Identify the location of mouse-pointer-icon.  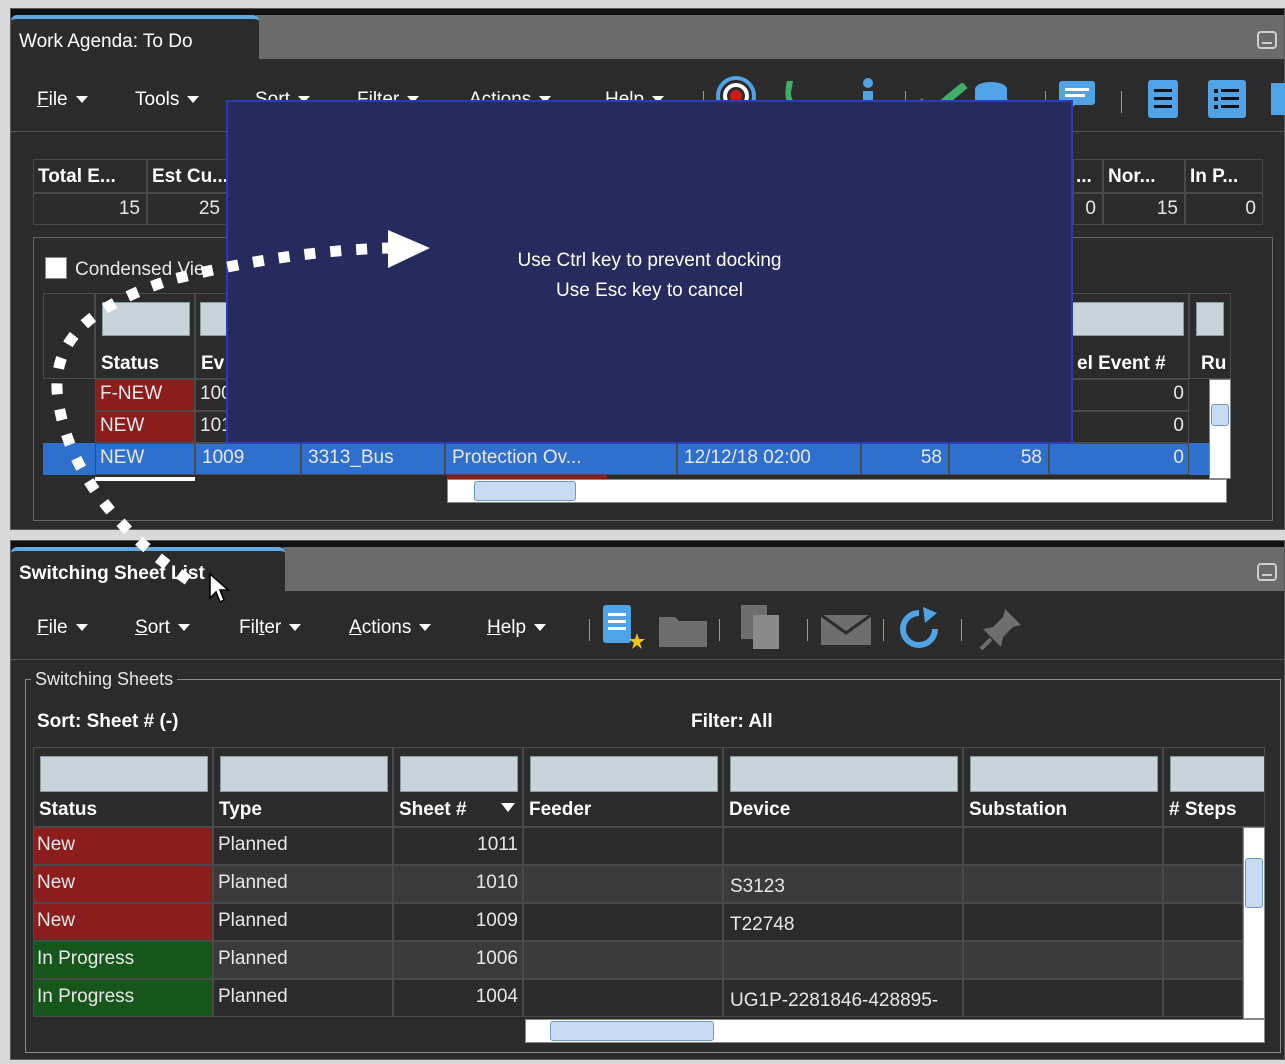
(219, 588).